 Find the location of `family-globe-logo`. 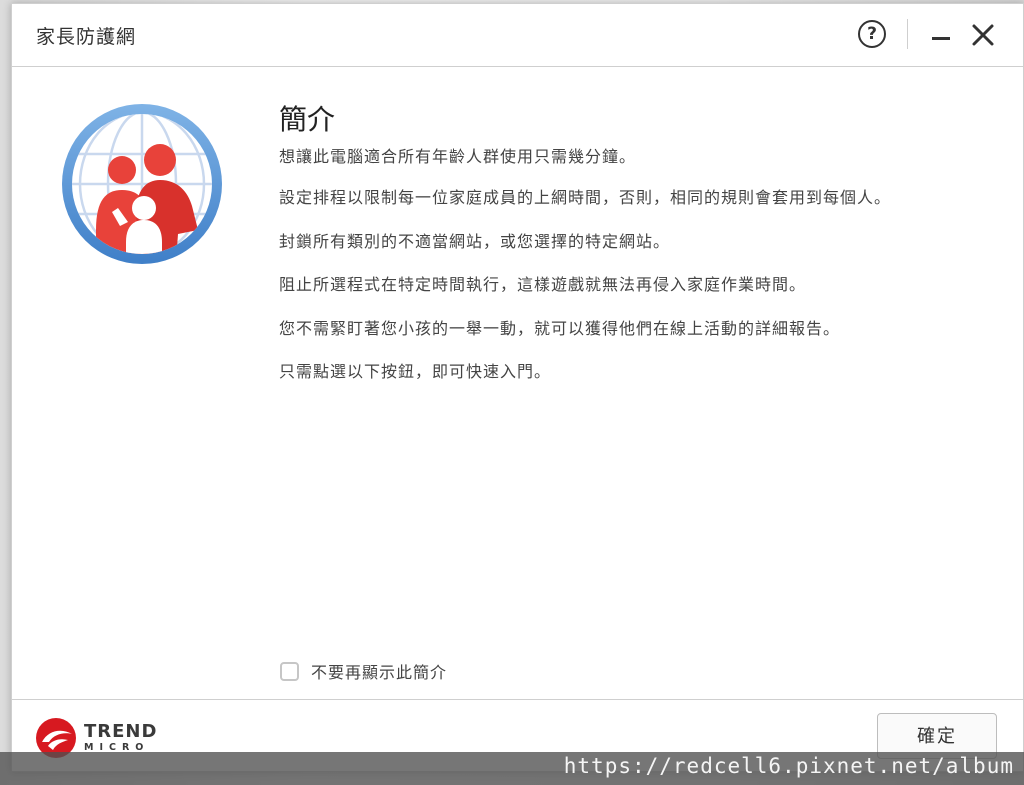

family-globe-logo is located at coordinates (142, 184).